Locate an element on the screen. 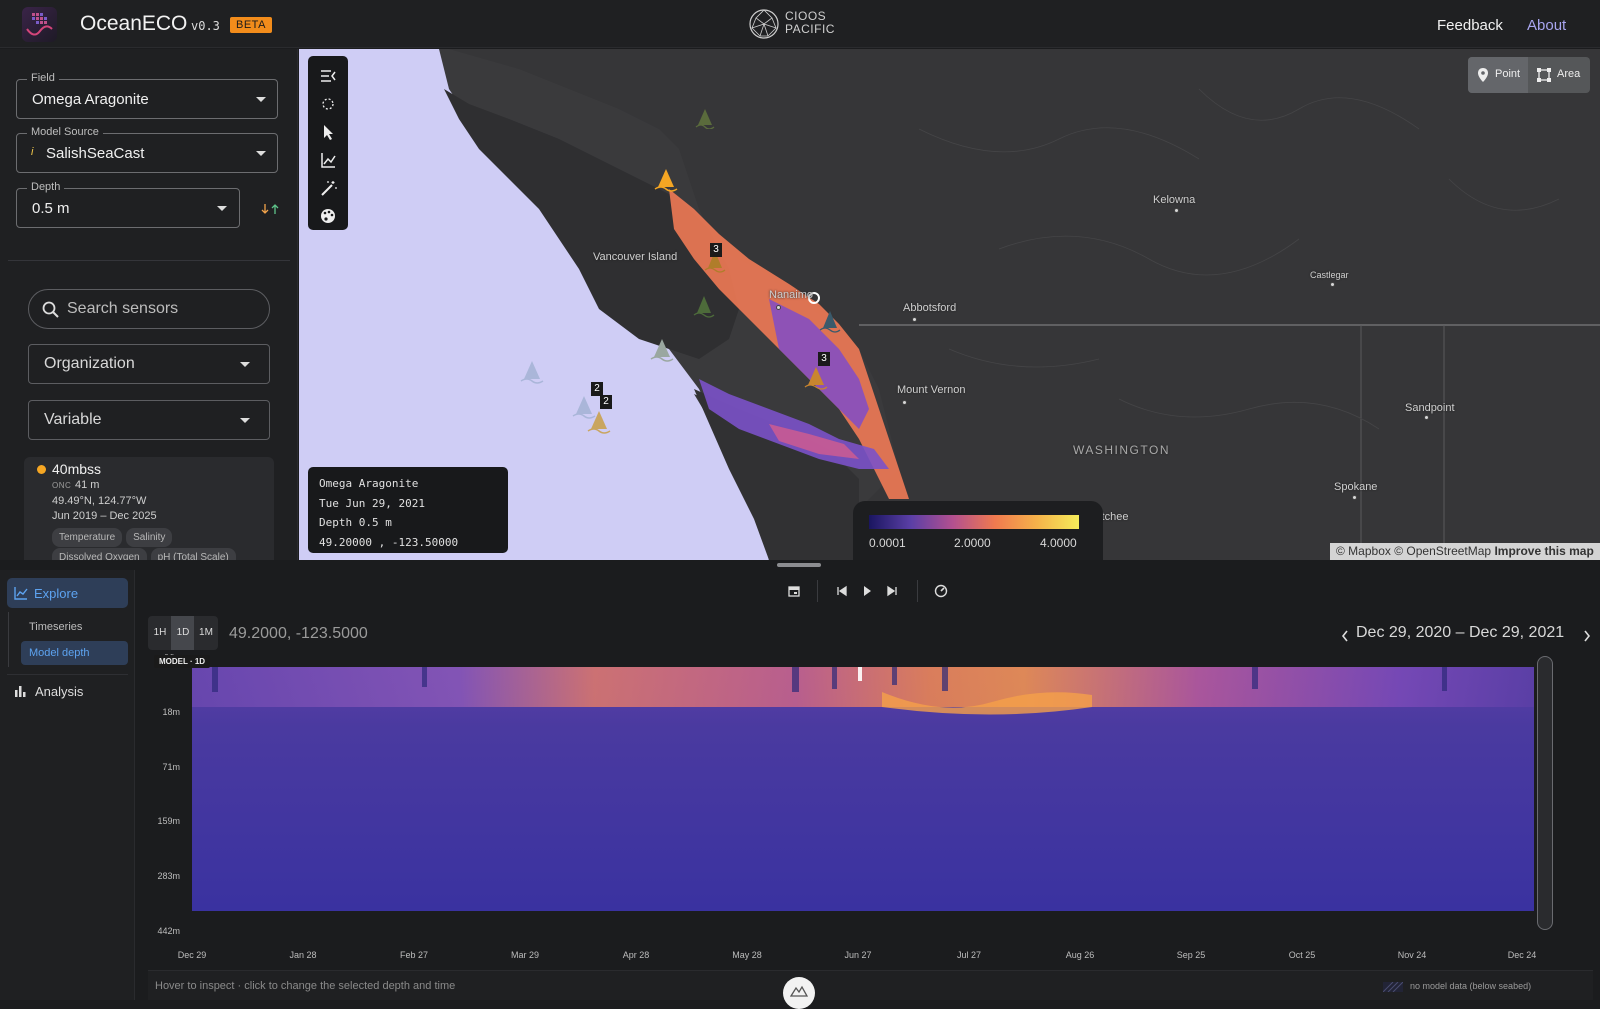 The width and height of the screenshot is (1600, 1009). legend-mid: 2.0000 is located at coordinates (972, 543).